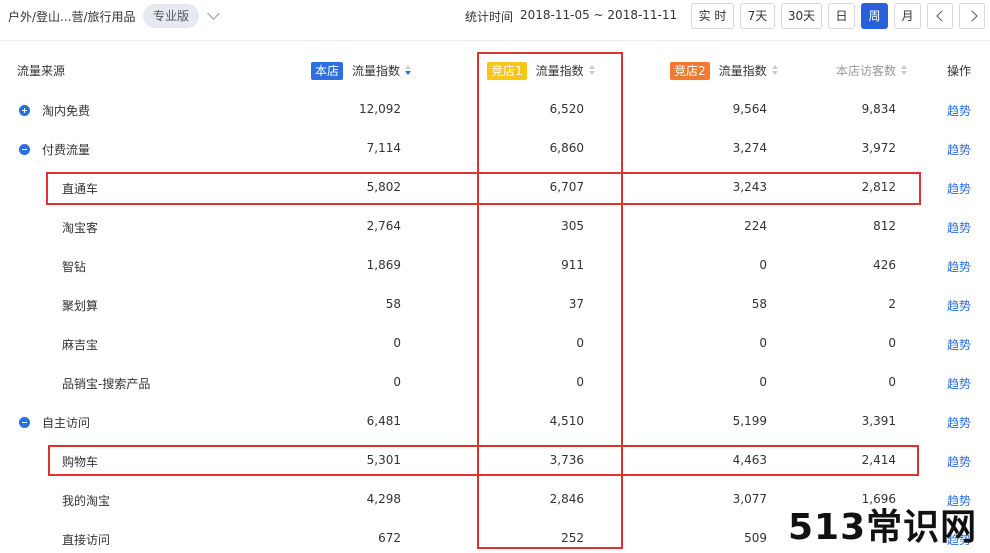  I want to click on period-day-button: 日, so click(841, 16).